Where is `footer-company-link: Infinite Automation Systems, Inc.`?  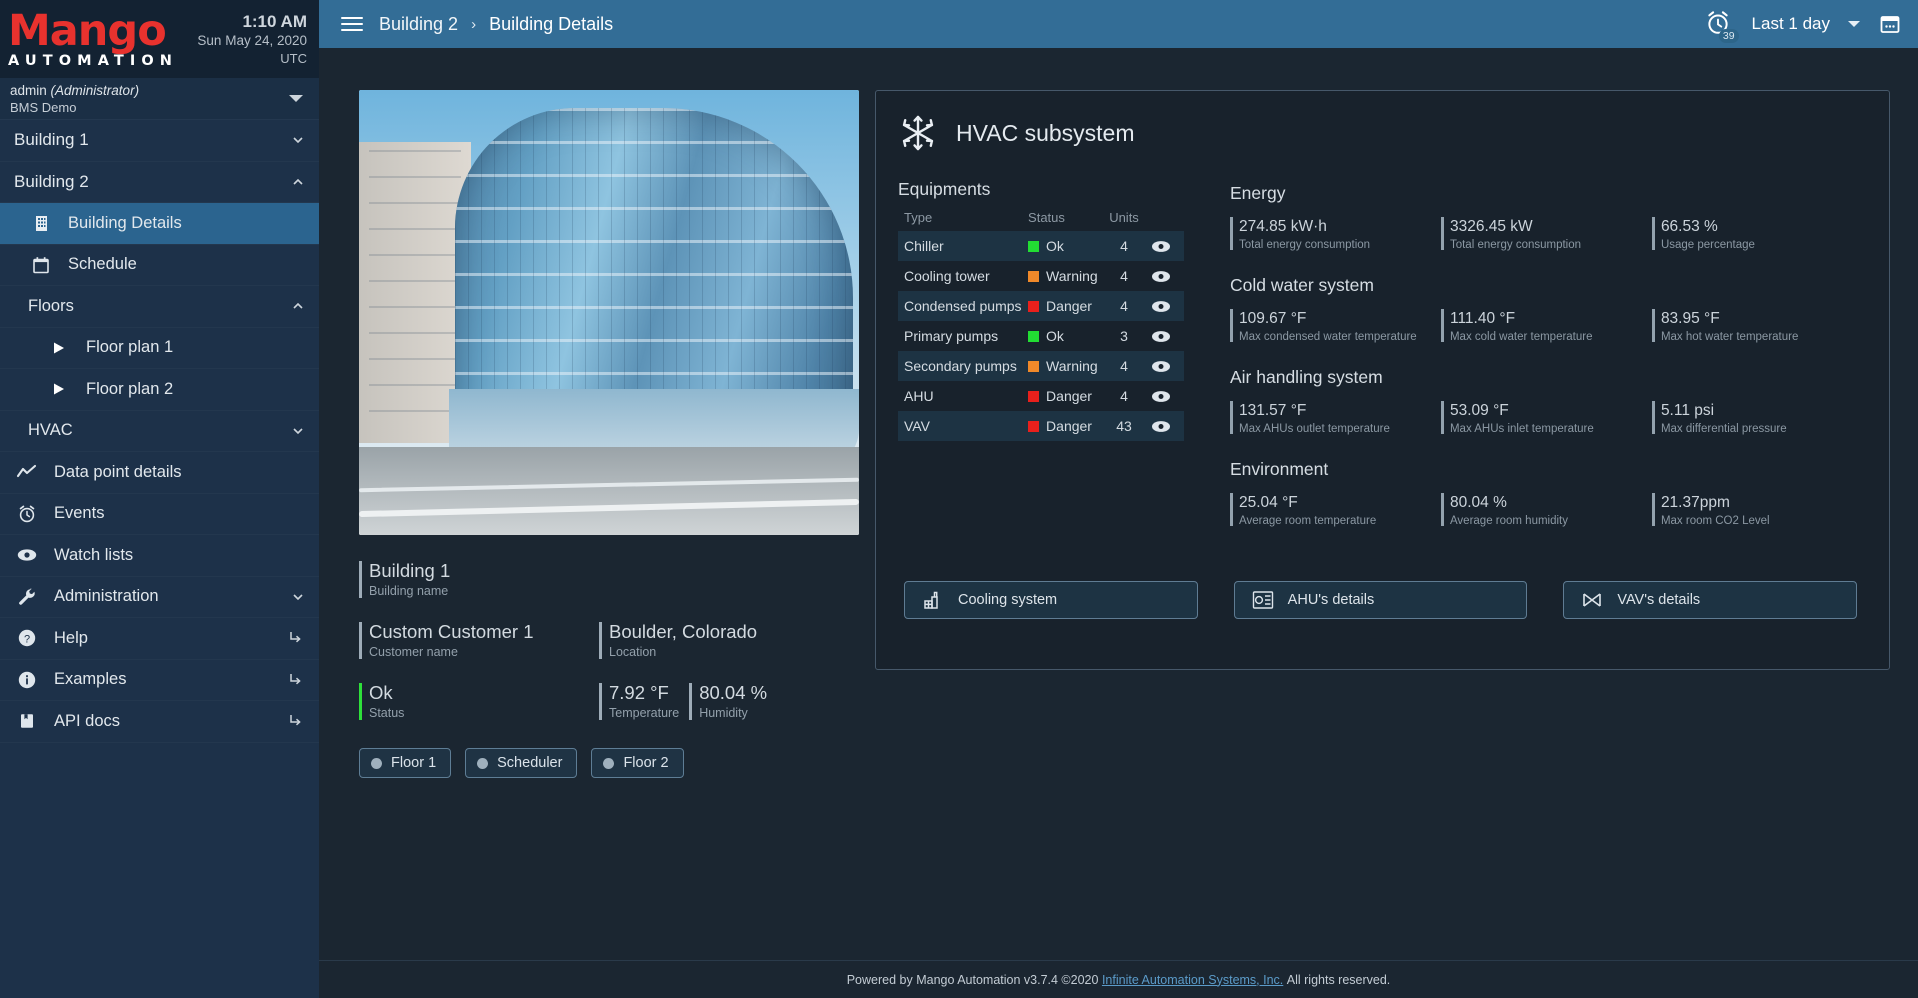
footer-company-link: Infinite Automation Systems, Inc. is located at coordinates (1192, 980).